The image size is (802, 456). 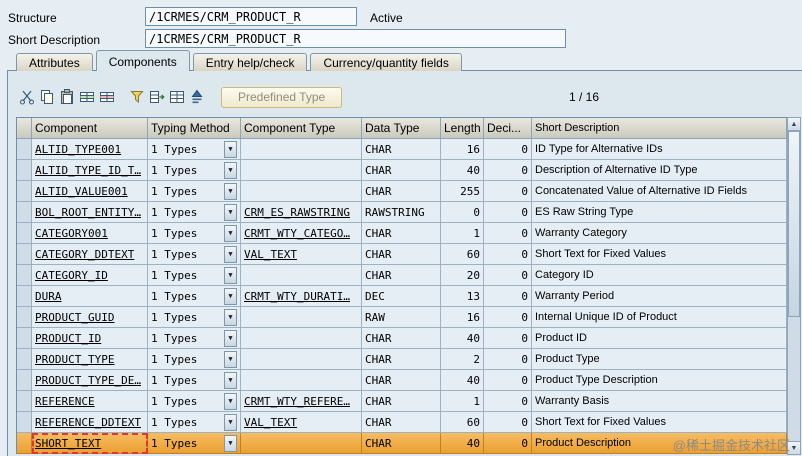 I want to click on insert-row-icon, so click(x=86, y=97).